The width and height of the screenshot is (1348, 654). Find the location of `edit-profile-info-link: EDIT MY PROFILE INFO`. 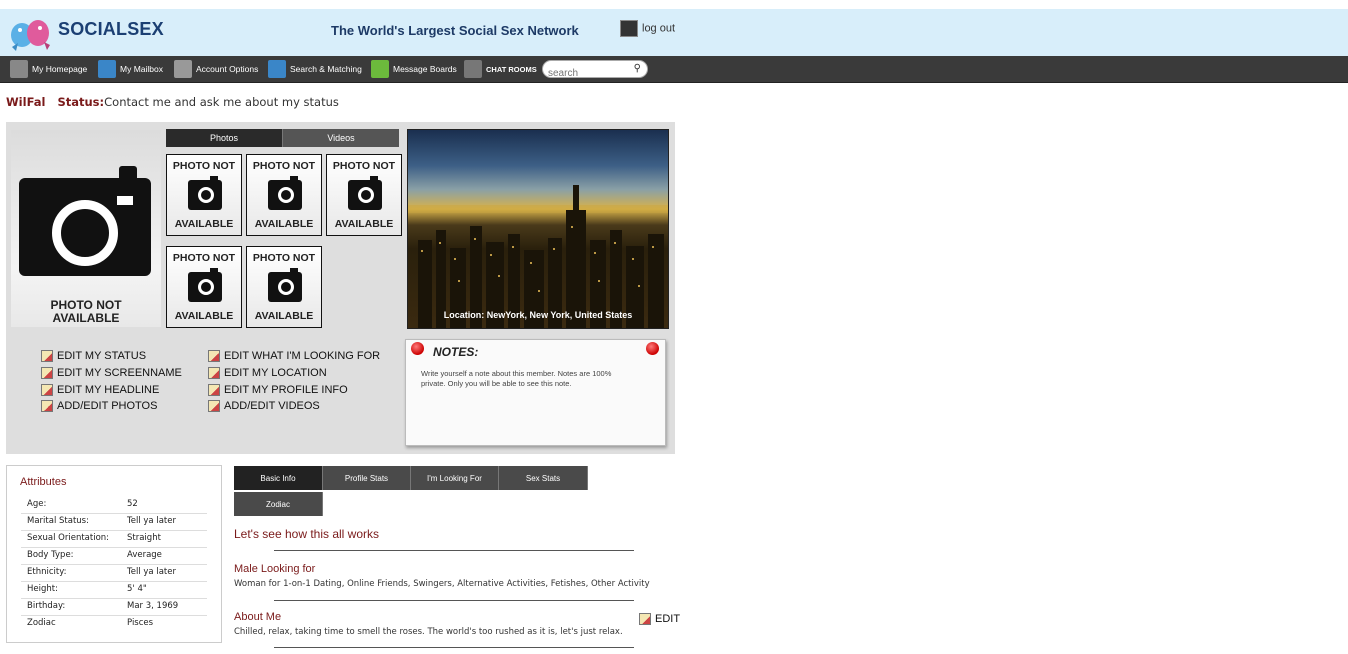

edit-profile-info-link: EDIT MY PROFILE INFO is located at coordinates (278, 390).